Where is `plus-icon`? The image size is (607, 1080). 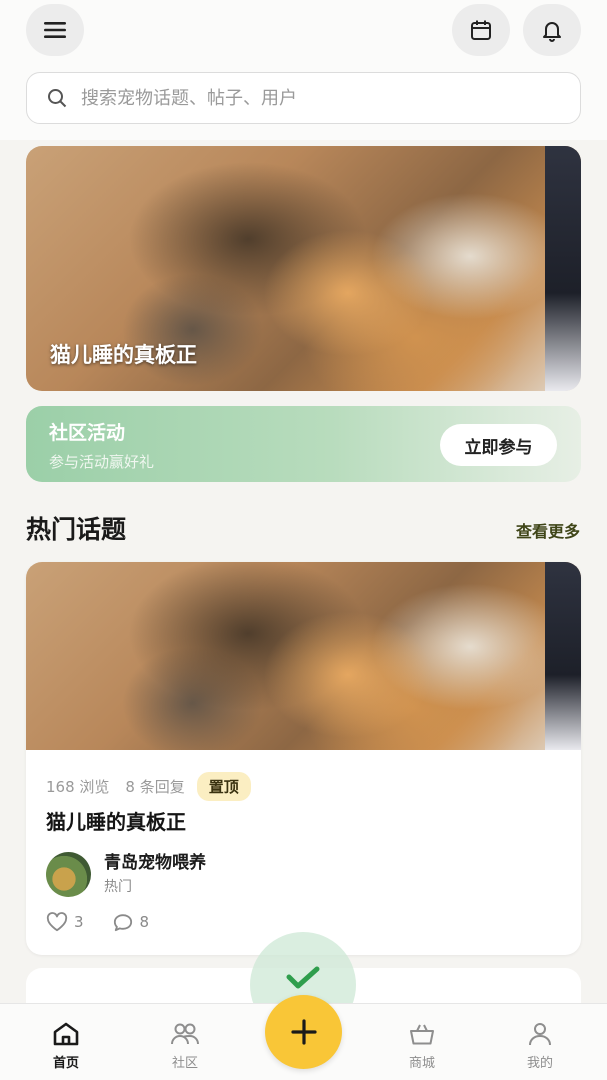 plus-icon is located at coordinates (303, 1032).